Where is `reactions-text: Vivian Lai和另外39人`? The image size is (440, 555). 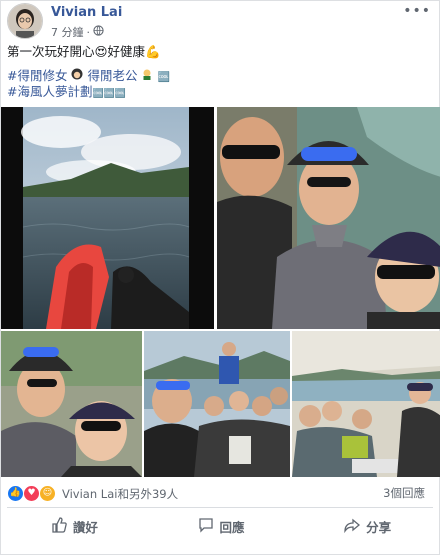
reactions-text: Vivian Lai和另外39人 is located at coordinates (120, 494).